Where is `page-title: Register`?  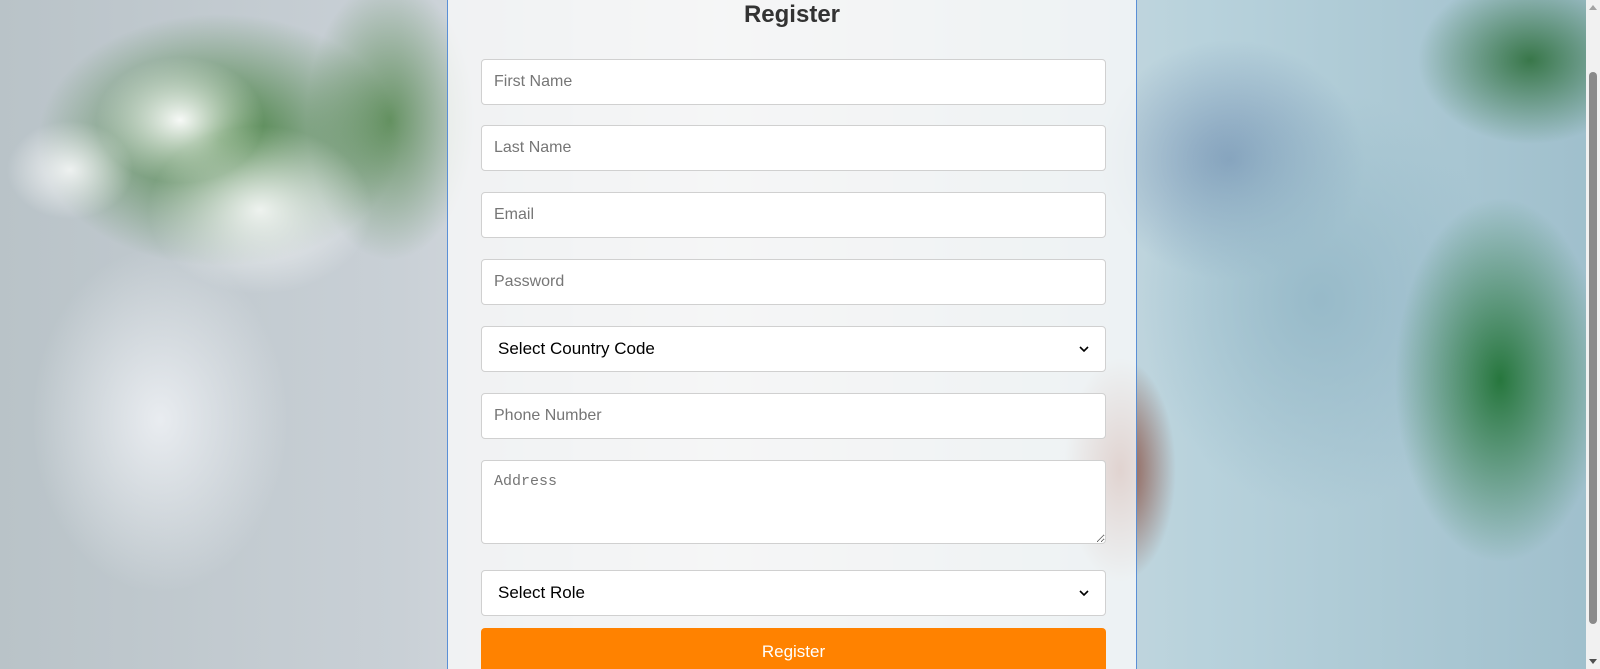
page-title: Register is located at coordinates (792, 14).